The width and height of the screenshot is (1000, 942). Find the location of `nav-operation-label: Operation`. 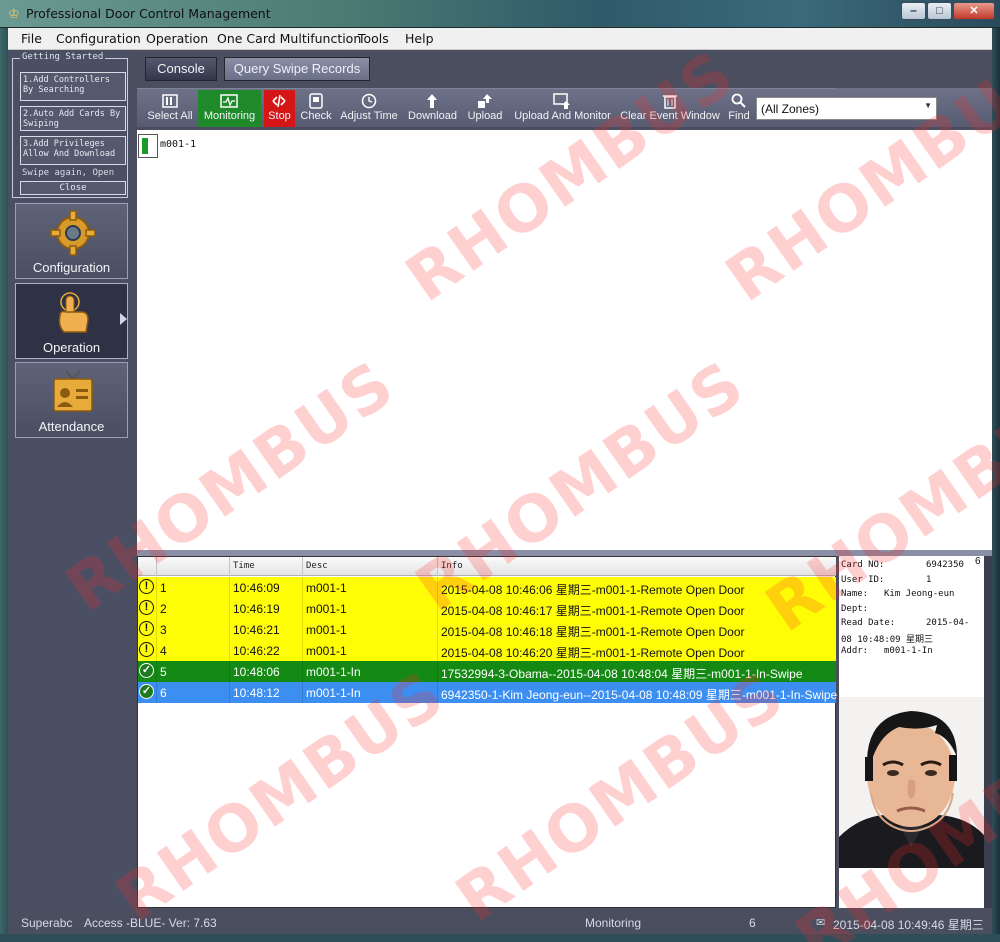

nav-operation-label: Operation is located at coordinates (71, 347).